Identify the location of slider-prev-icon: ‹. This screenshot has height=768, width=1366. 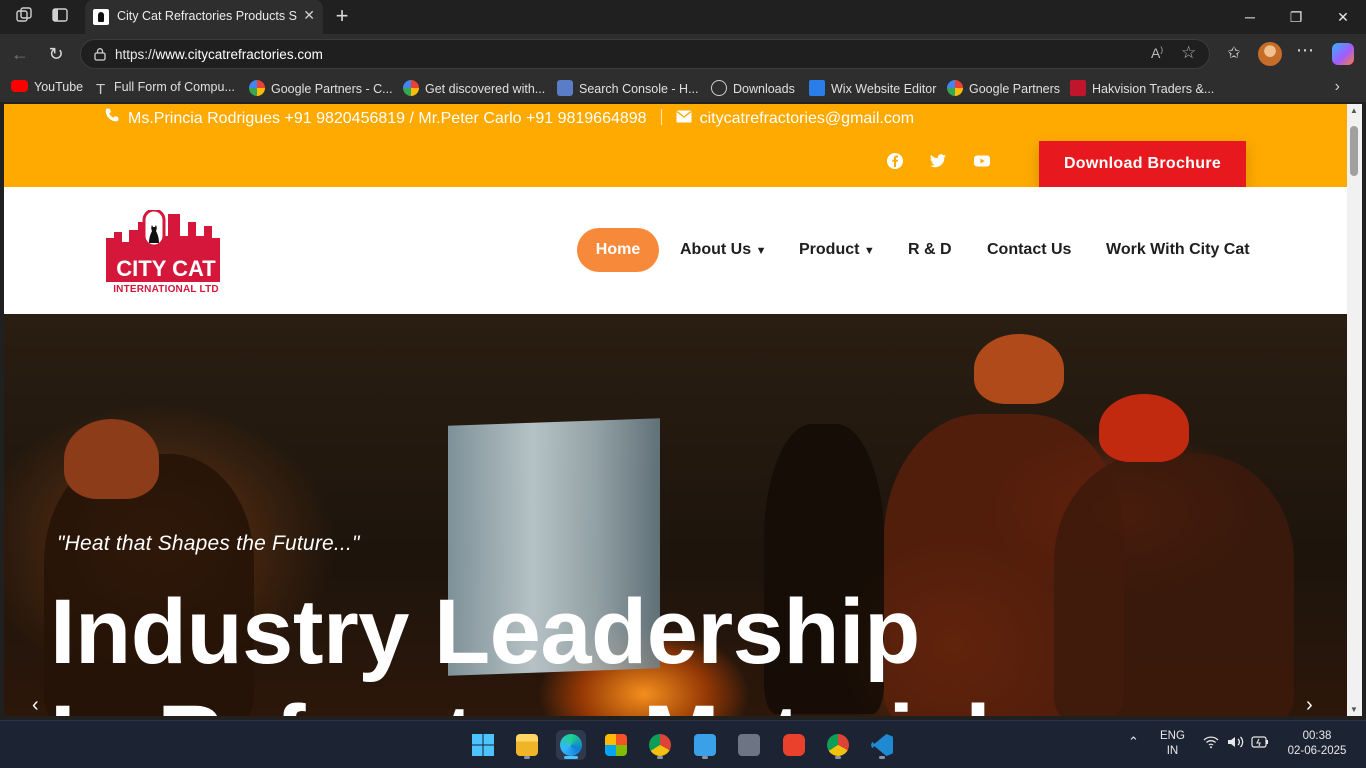
(35, 705).